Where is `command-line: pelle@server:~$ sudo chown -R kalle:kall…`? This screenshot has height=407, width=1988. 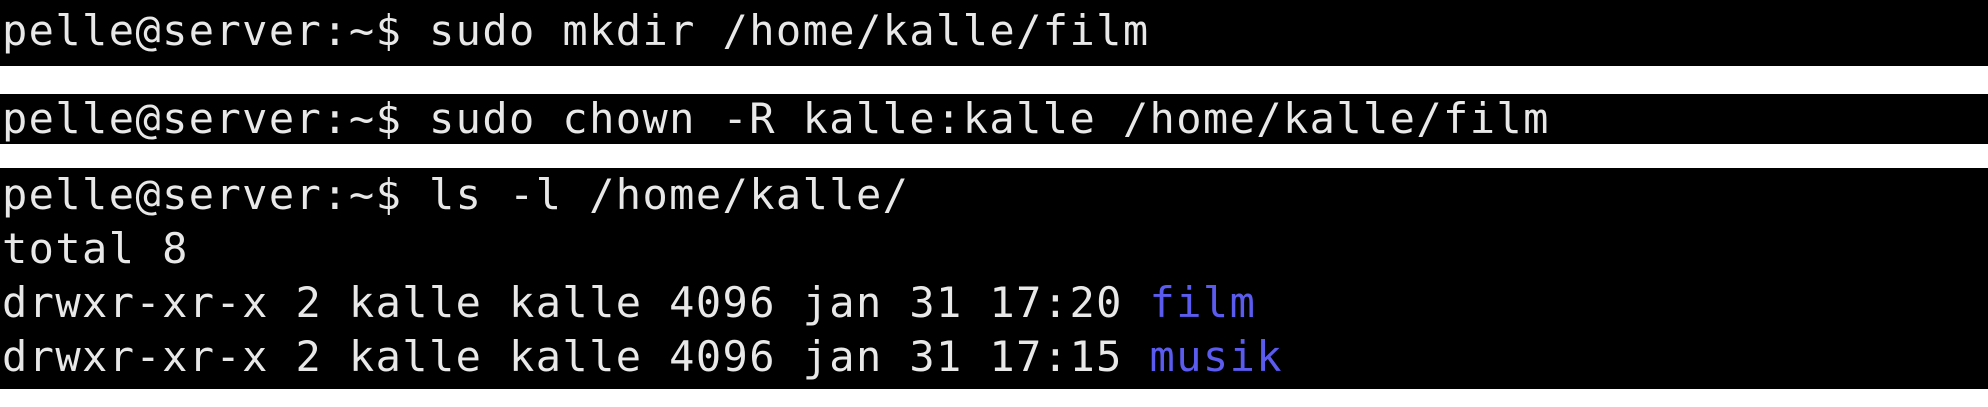 command-line: pelle@server:~$ sudo chown -R kalle:kall… is located at coordinates (995, 119).